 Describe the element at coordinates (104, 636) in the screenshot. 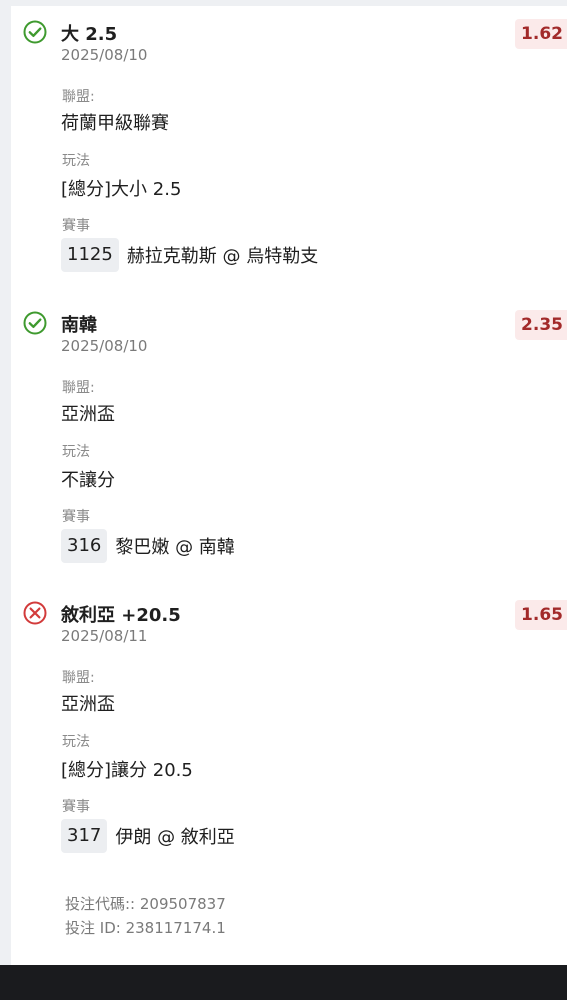

I see `bet-date: 2025/08/11` at that location.